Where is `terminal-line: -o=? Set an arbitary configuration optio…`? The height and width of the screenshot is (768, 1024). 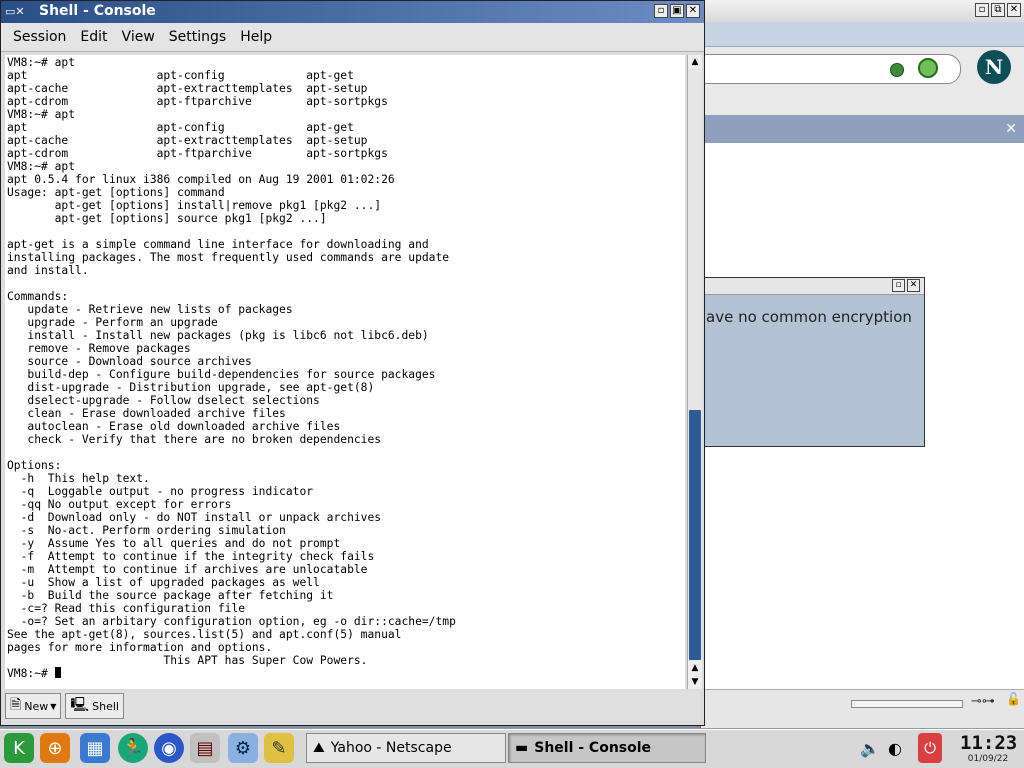
terminal-line: -o=? Set an arbitary configuration optio… is located at coordinates (238, 621).